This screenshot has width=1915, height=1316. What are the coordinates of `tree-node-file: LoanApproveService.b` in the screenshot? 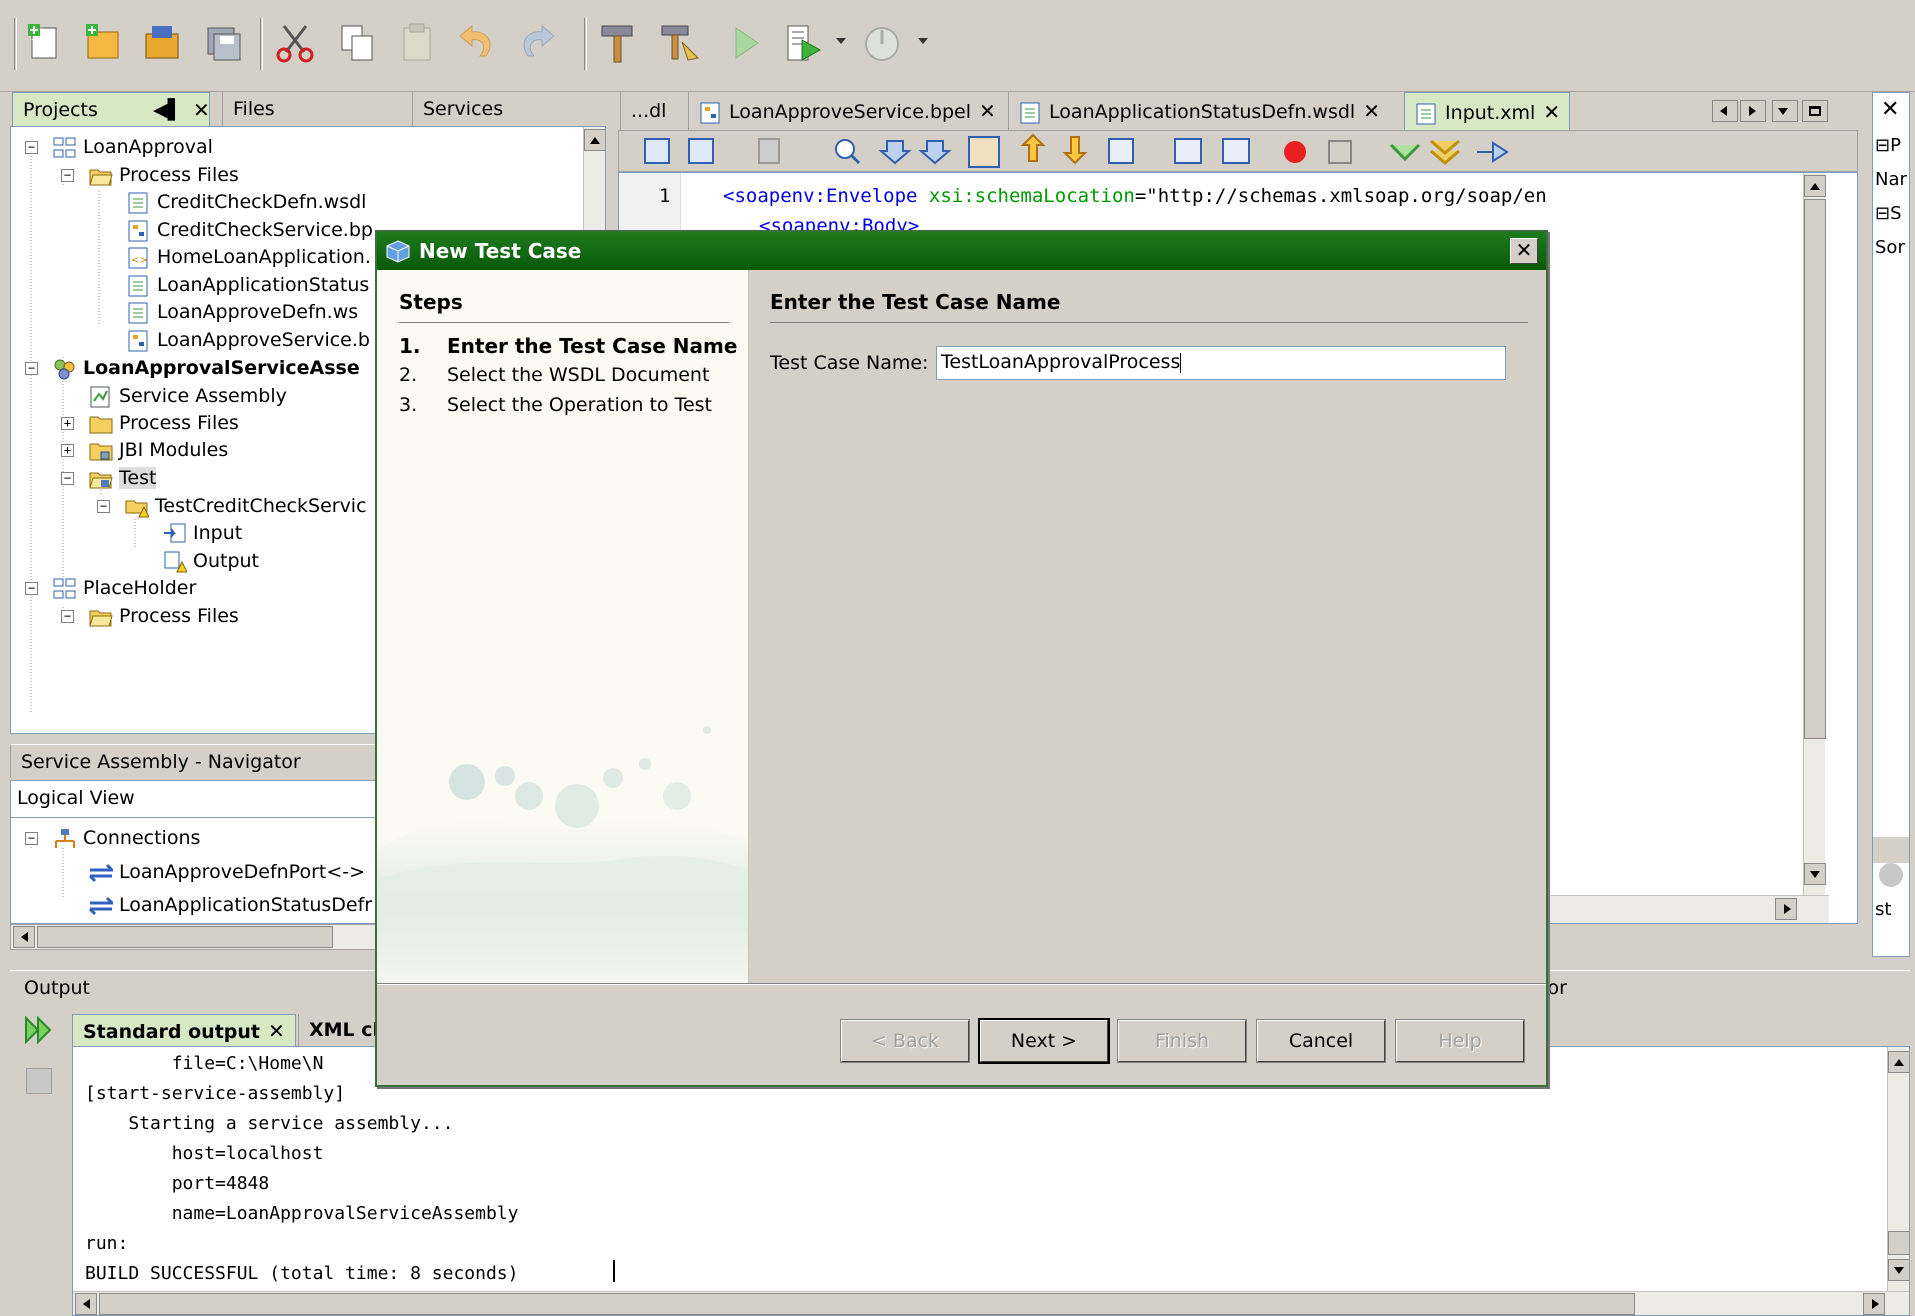 It's located at (248, 340).